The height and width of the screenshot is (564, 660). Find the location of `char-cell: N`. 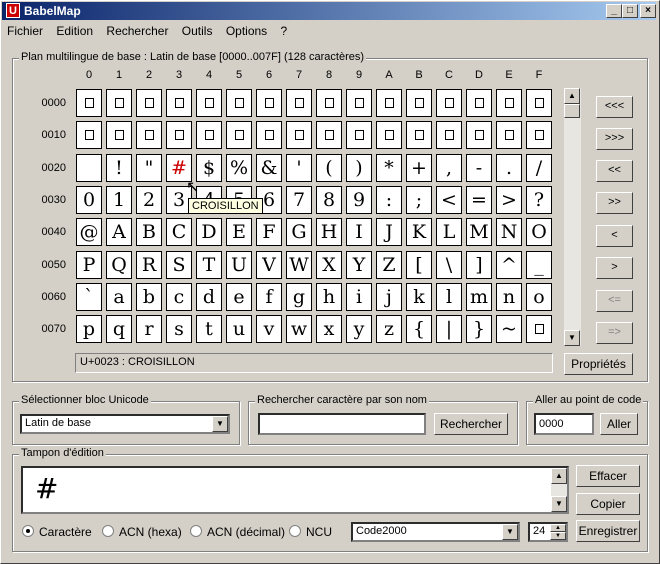

char-cell: N is located at coordinates (509, 232).